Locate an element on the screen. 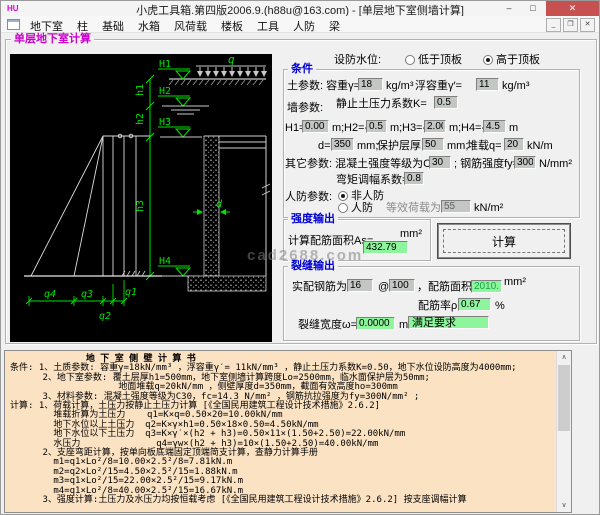 This screenshot has height=515, width=600. ratio-field is located at coordinates (474, 304).